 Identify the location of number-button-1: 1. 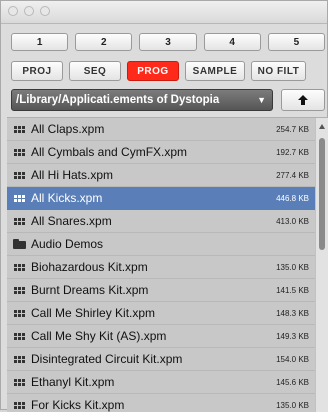
(40, 42).